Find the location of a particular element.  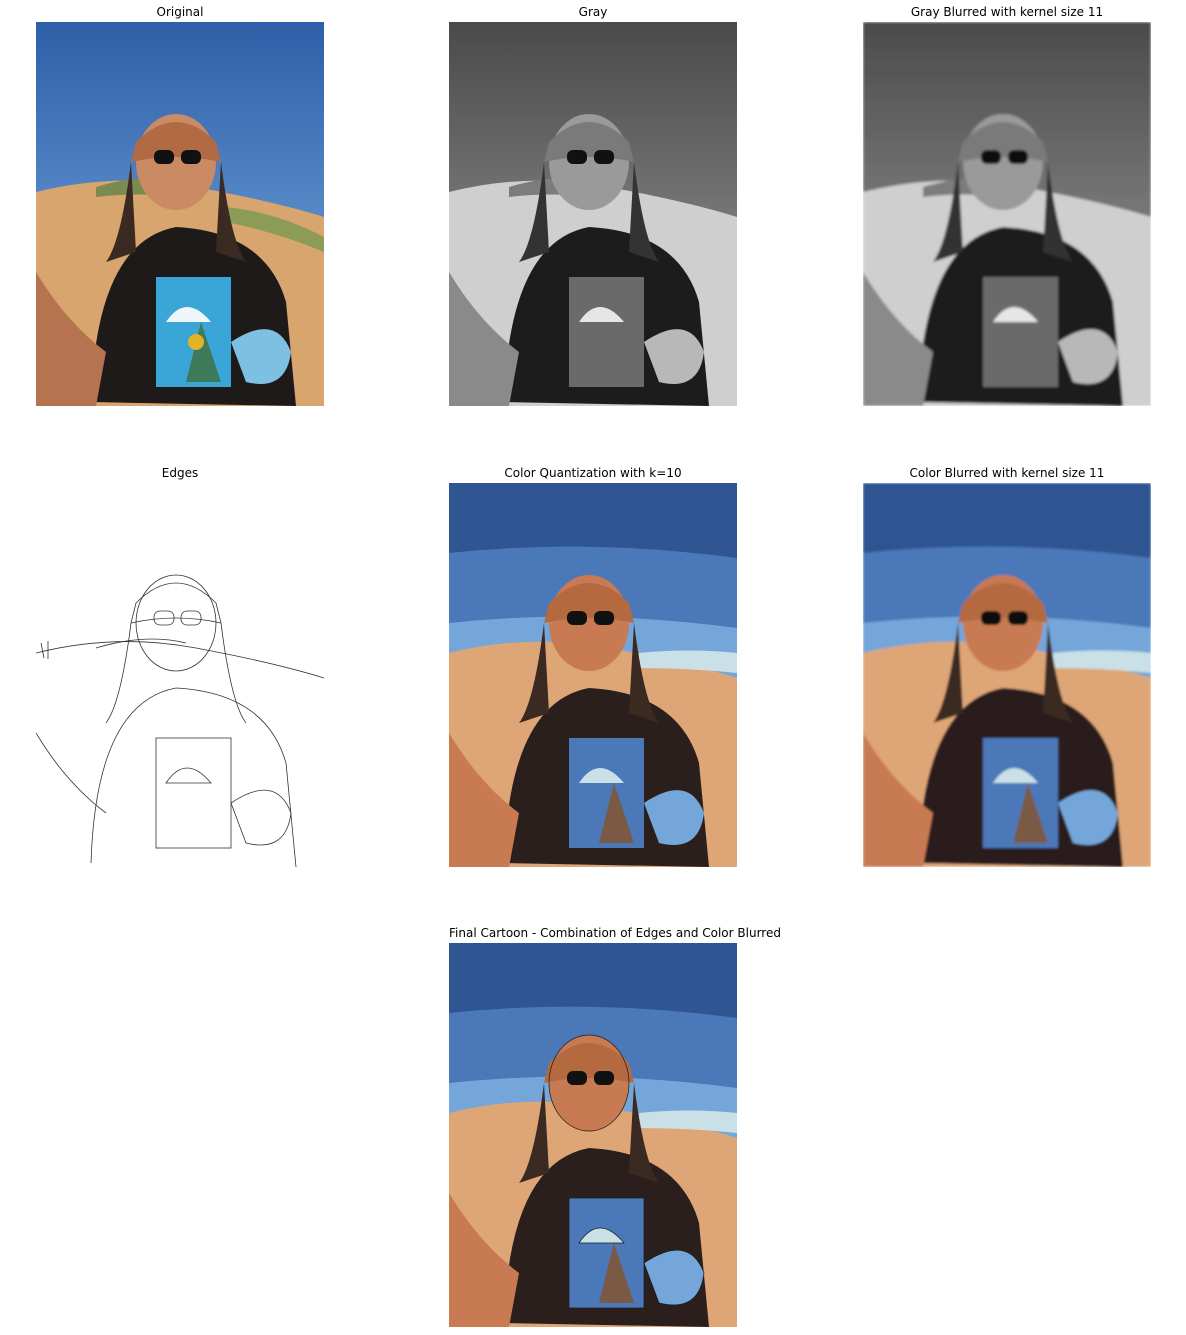

panel-original: Original is located at coordinates (180, 206).